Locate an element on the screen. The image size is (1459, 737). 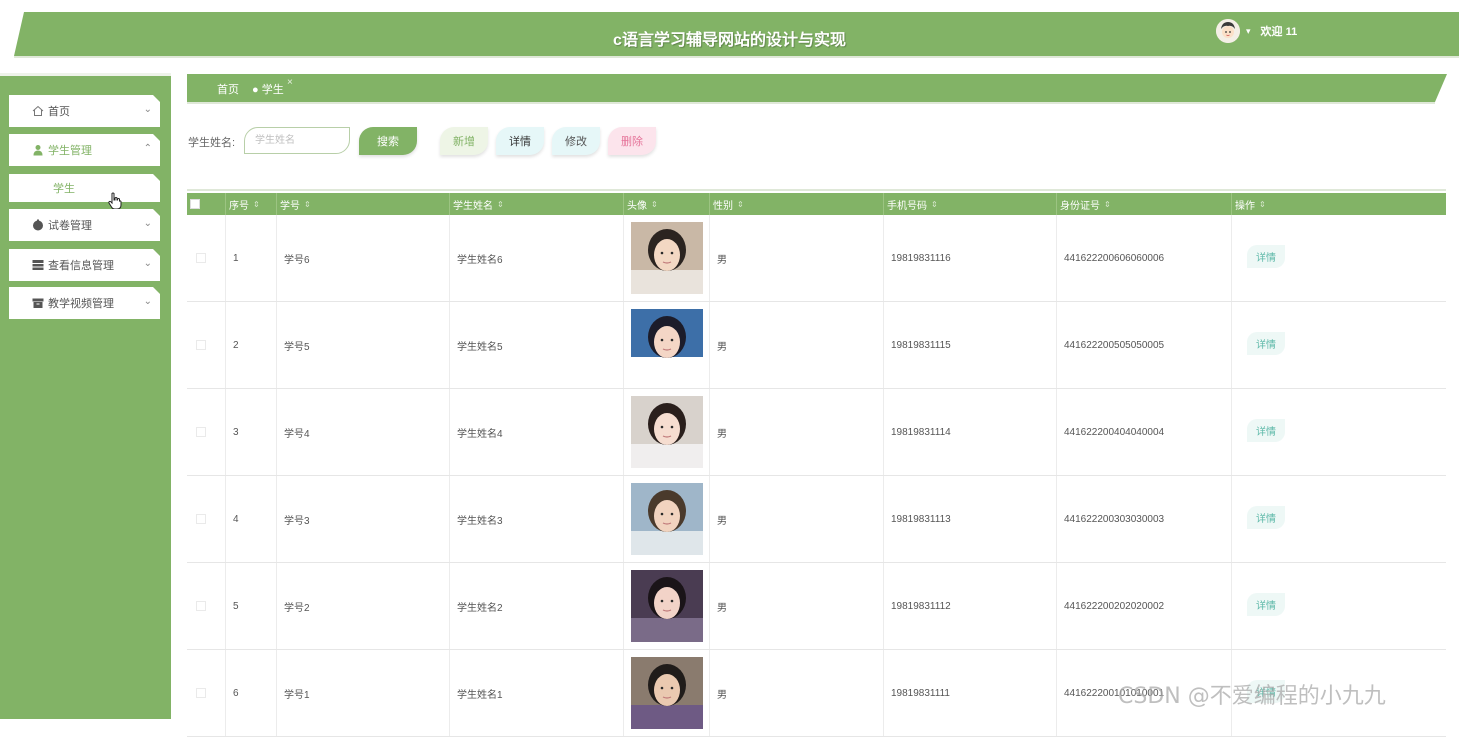
cell-phone: 19819831111 is located at coordinates (970, 693).